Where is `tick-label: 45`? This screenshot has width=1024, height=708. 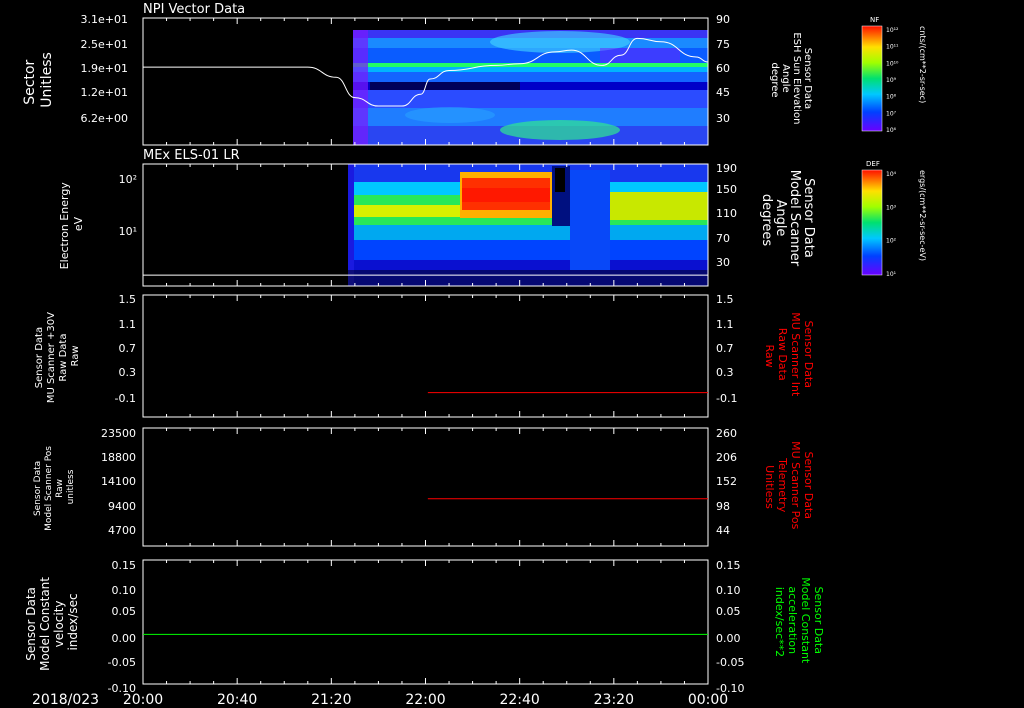
tick-label: 45 is located at coordinates (723, 92).